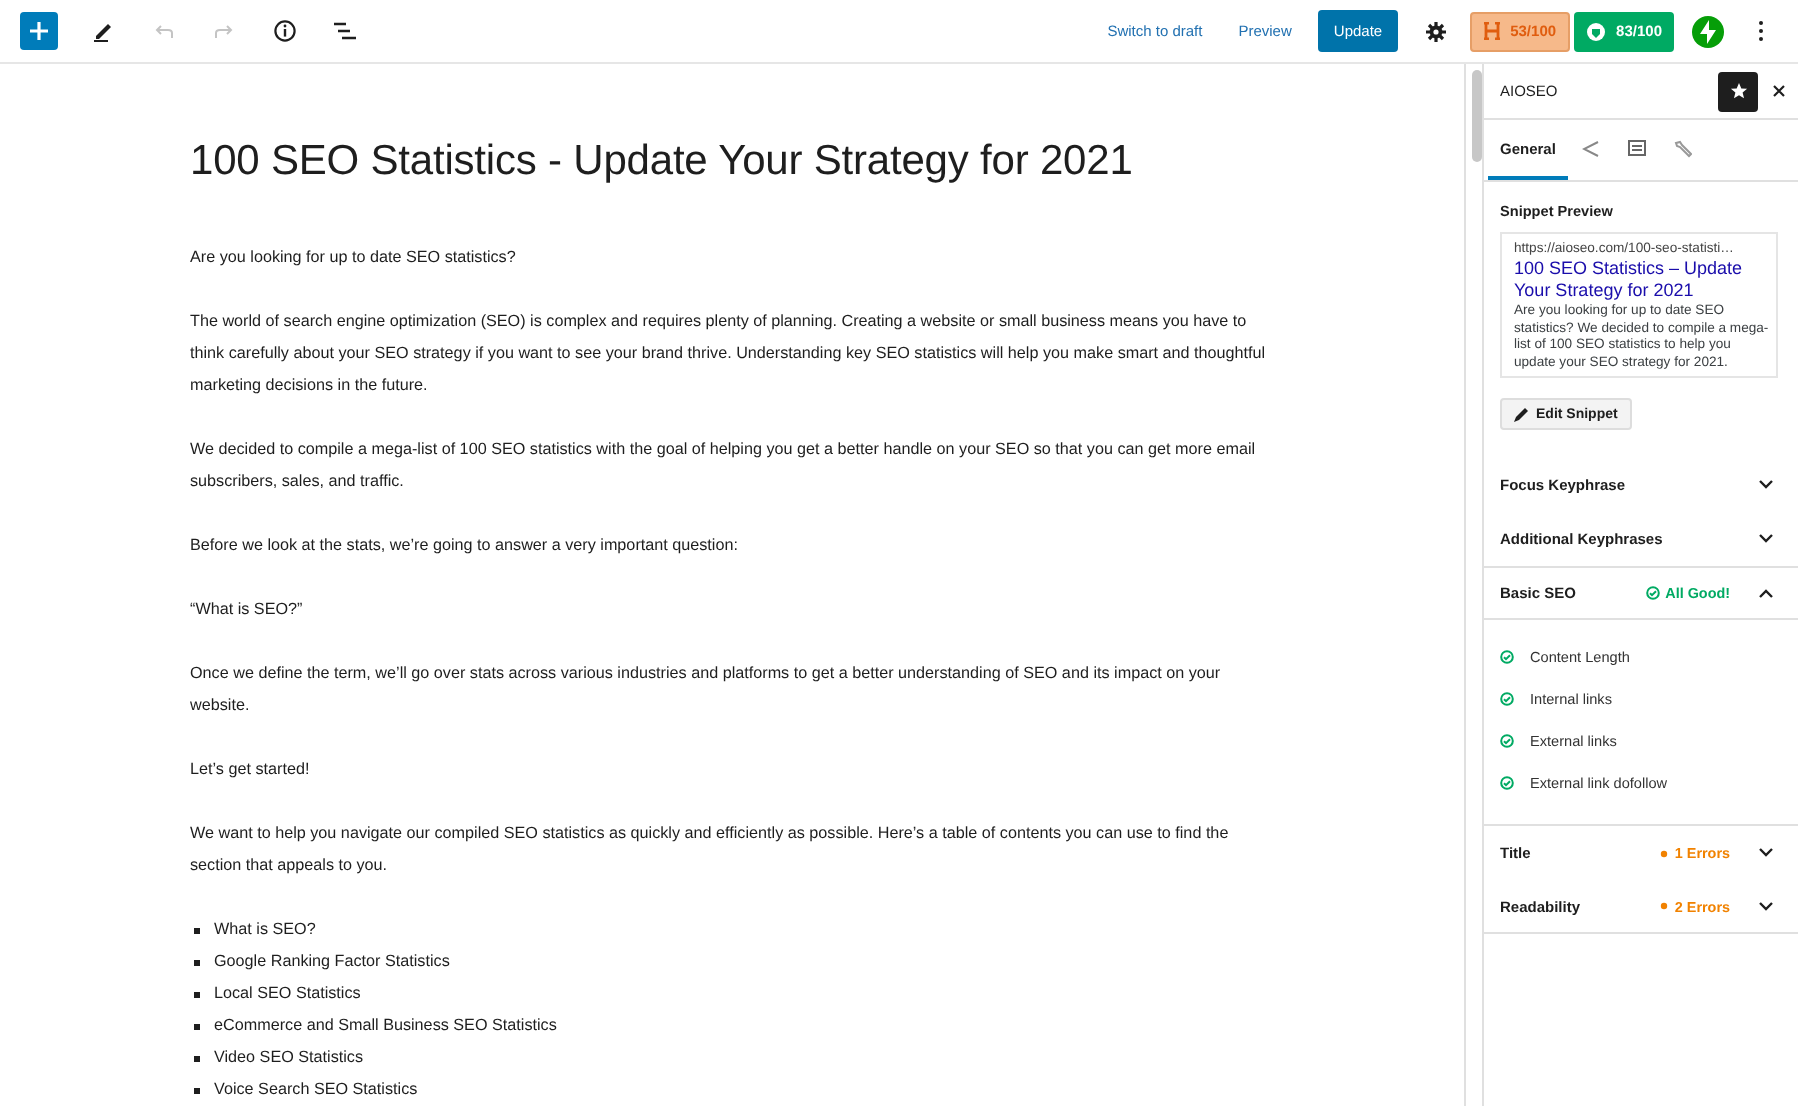 This screenshot has height=1106, width=1798. I want to click on lightning-icon, so click(1708, 31).